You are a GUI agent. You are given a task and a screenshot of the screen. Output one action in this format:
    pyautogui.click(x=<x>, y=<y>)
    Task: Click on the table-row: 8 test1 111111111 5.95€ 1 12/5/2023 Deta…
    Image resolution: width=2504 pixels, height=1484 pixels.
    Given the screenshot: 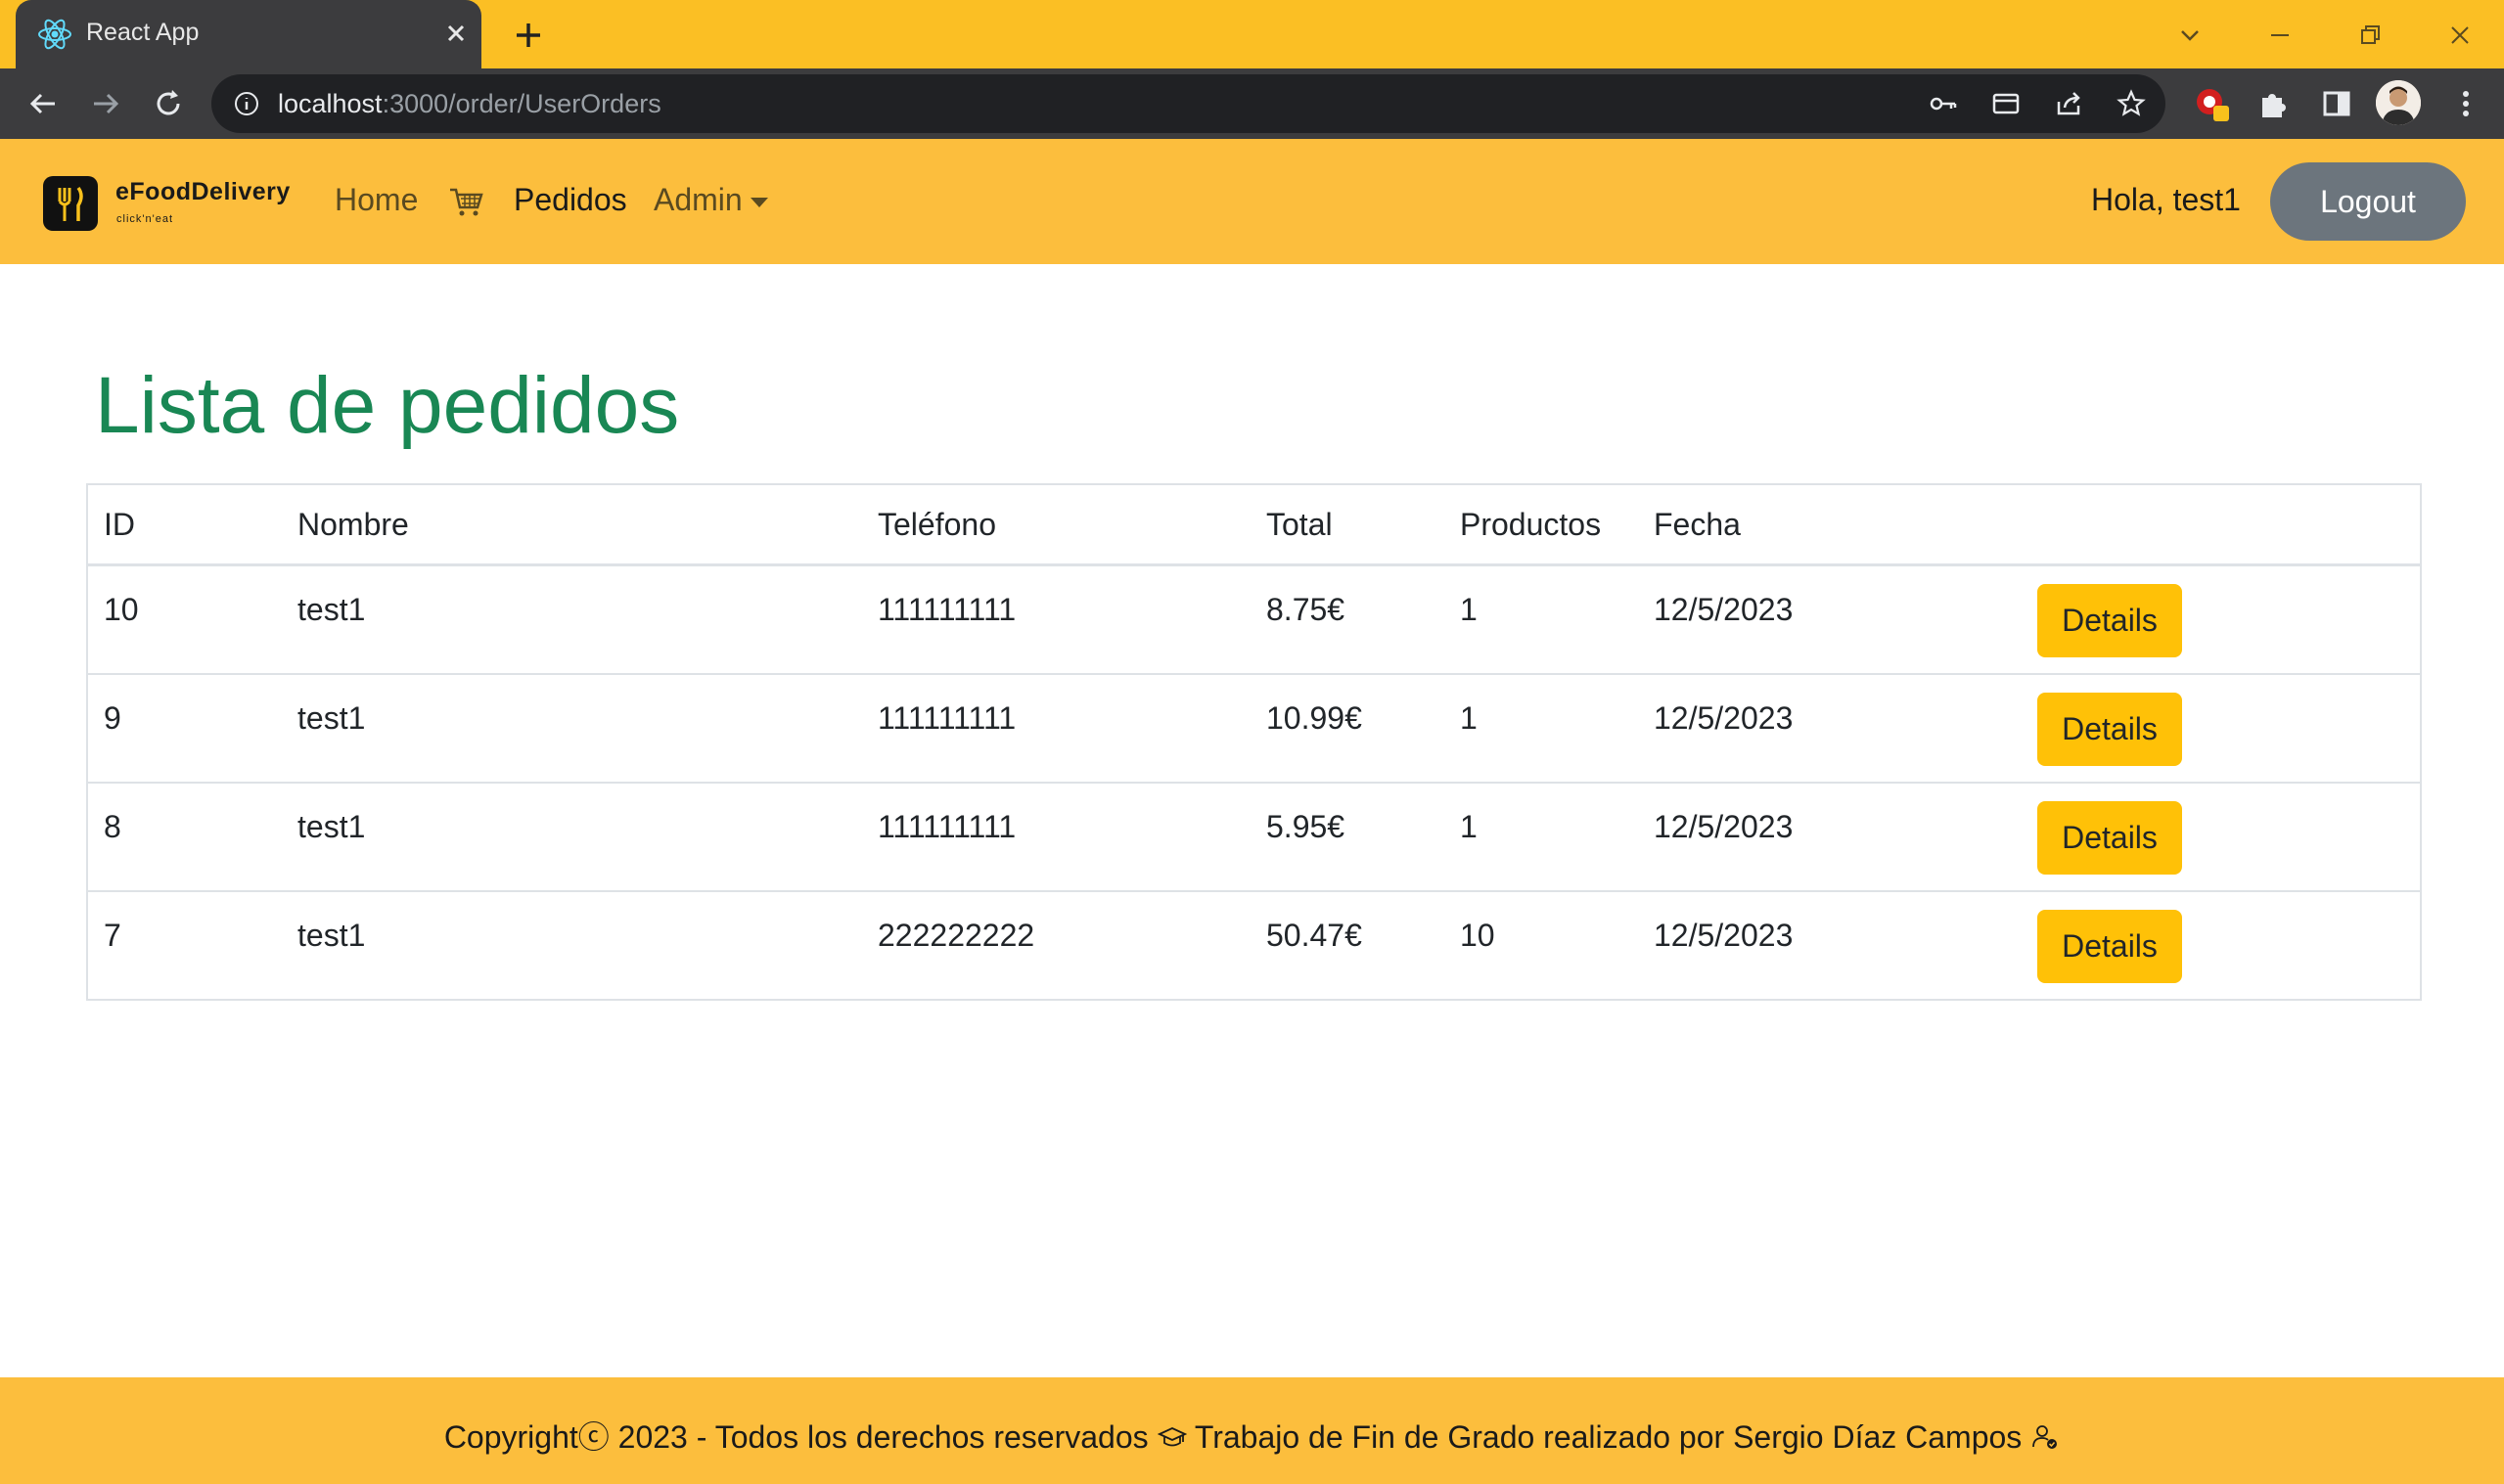 What is the action you would take?
    pyautogui.click(x=1254, y=836)
    